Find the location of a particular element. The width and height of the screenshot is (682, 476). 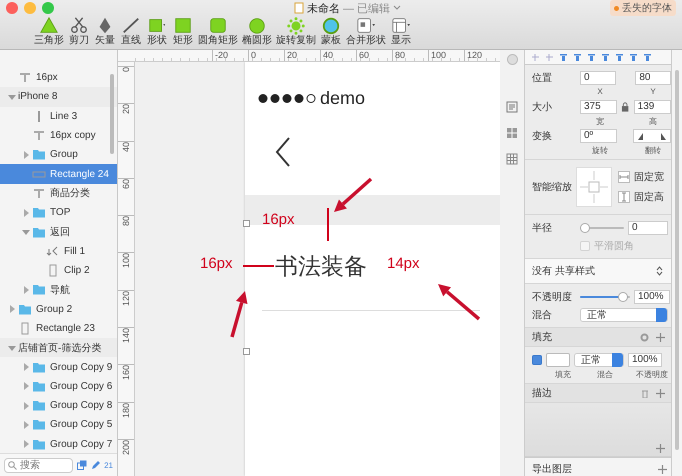

layer-row: 16px copy is located at coordinates (58, 136).